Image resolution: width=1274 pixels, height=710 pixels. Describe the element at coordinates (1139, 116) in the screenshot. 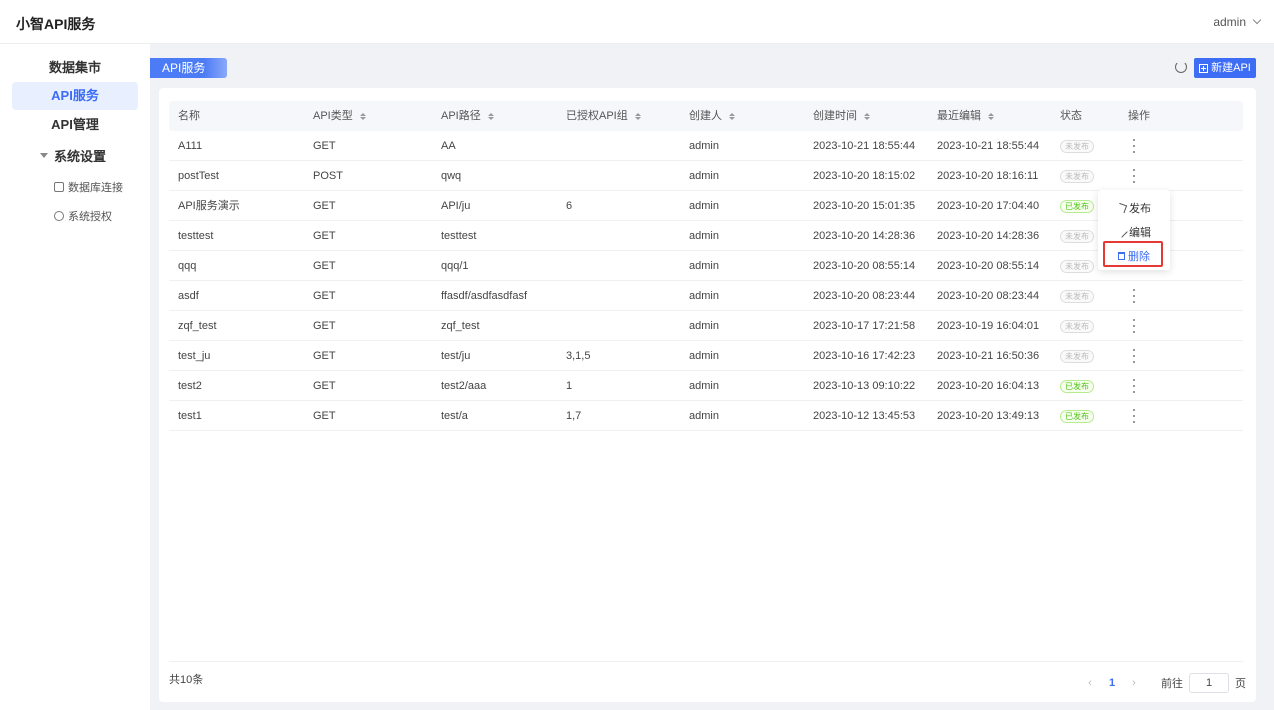

I see `column-header-actions: 操作` at that location.